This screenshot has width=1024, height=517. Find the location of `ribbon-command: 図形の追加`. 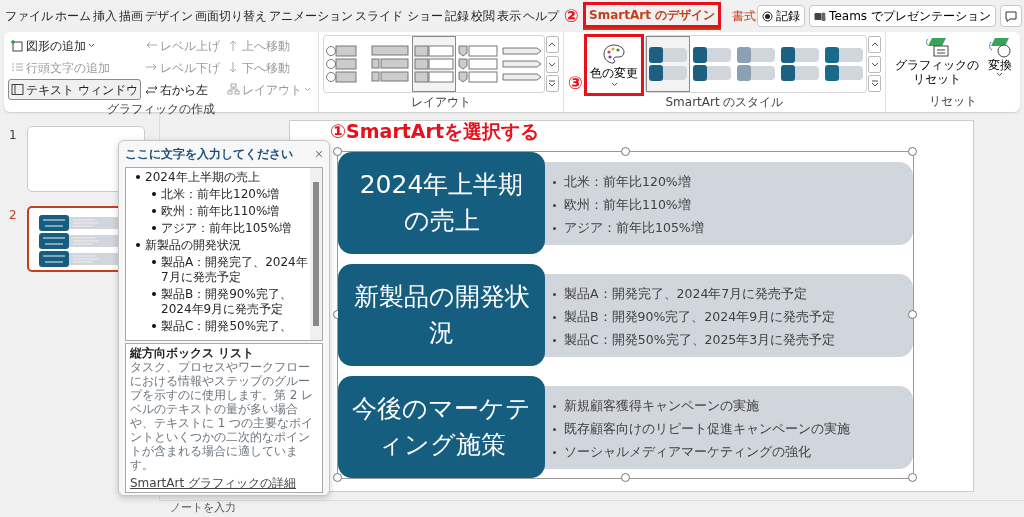

ribbon-command: 図形の追加 is located at coordinates (74, 45).